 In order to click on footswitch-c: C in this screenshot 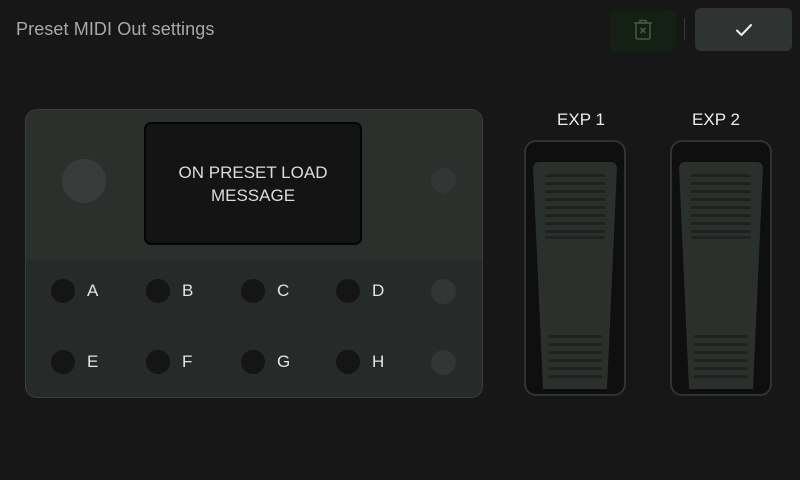, I will do `click(265, 291)`.